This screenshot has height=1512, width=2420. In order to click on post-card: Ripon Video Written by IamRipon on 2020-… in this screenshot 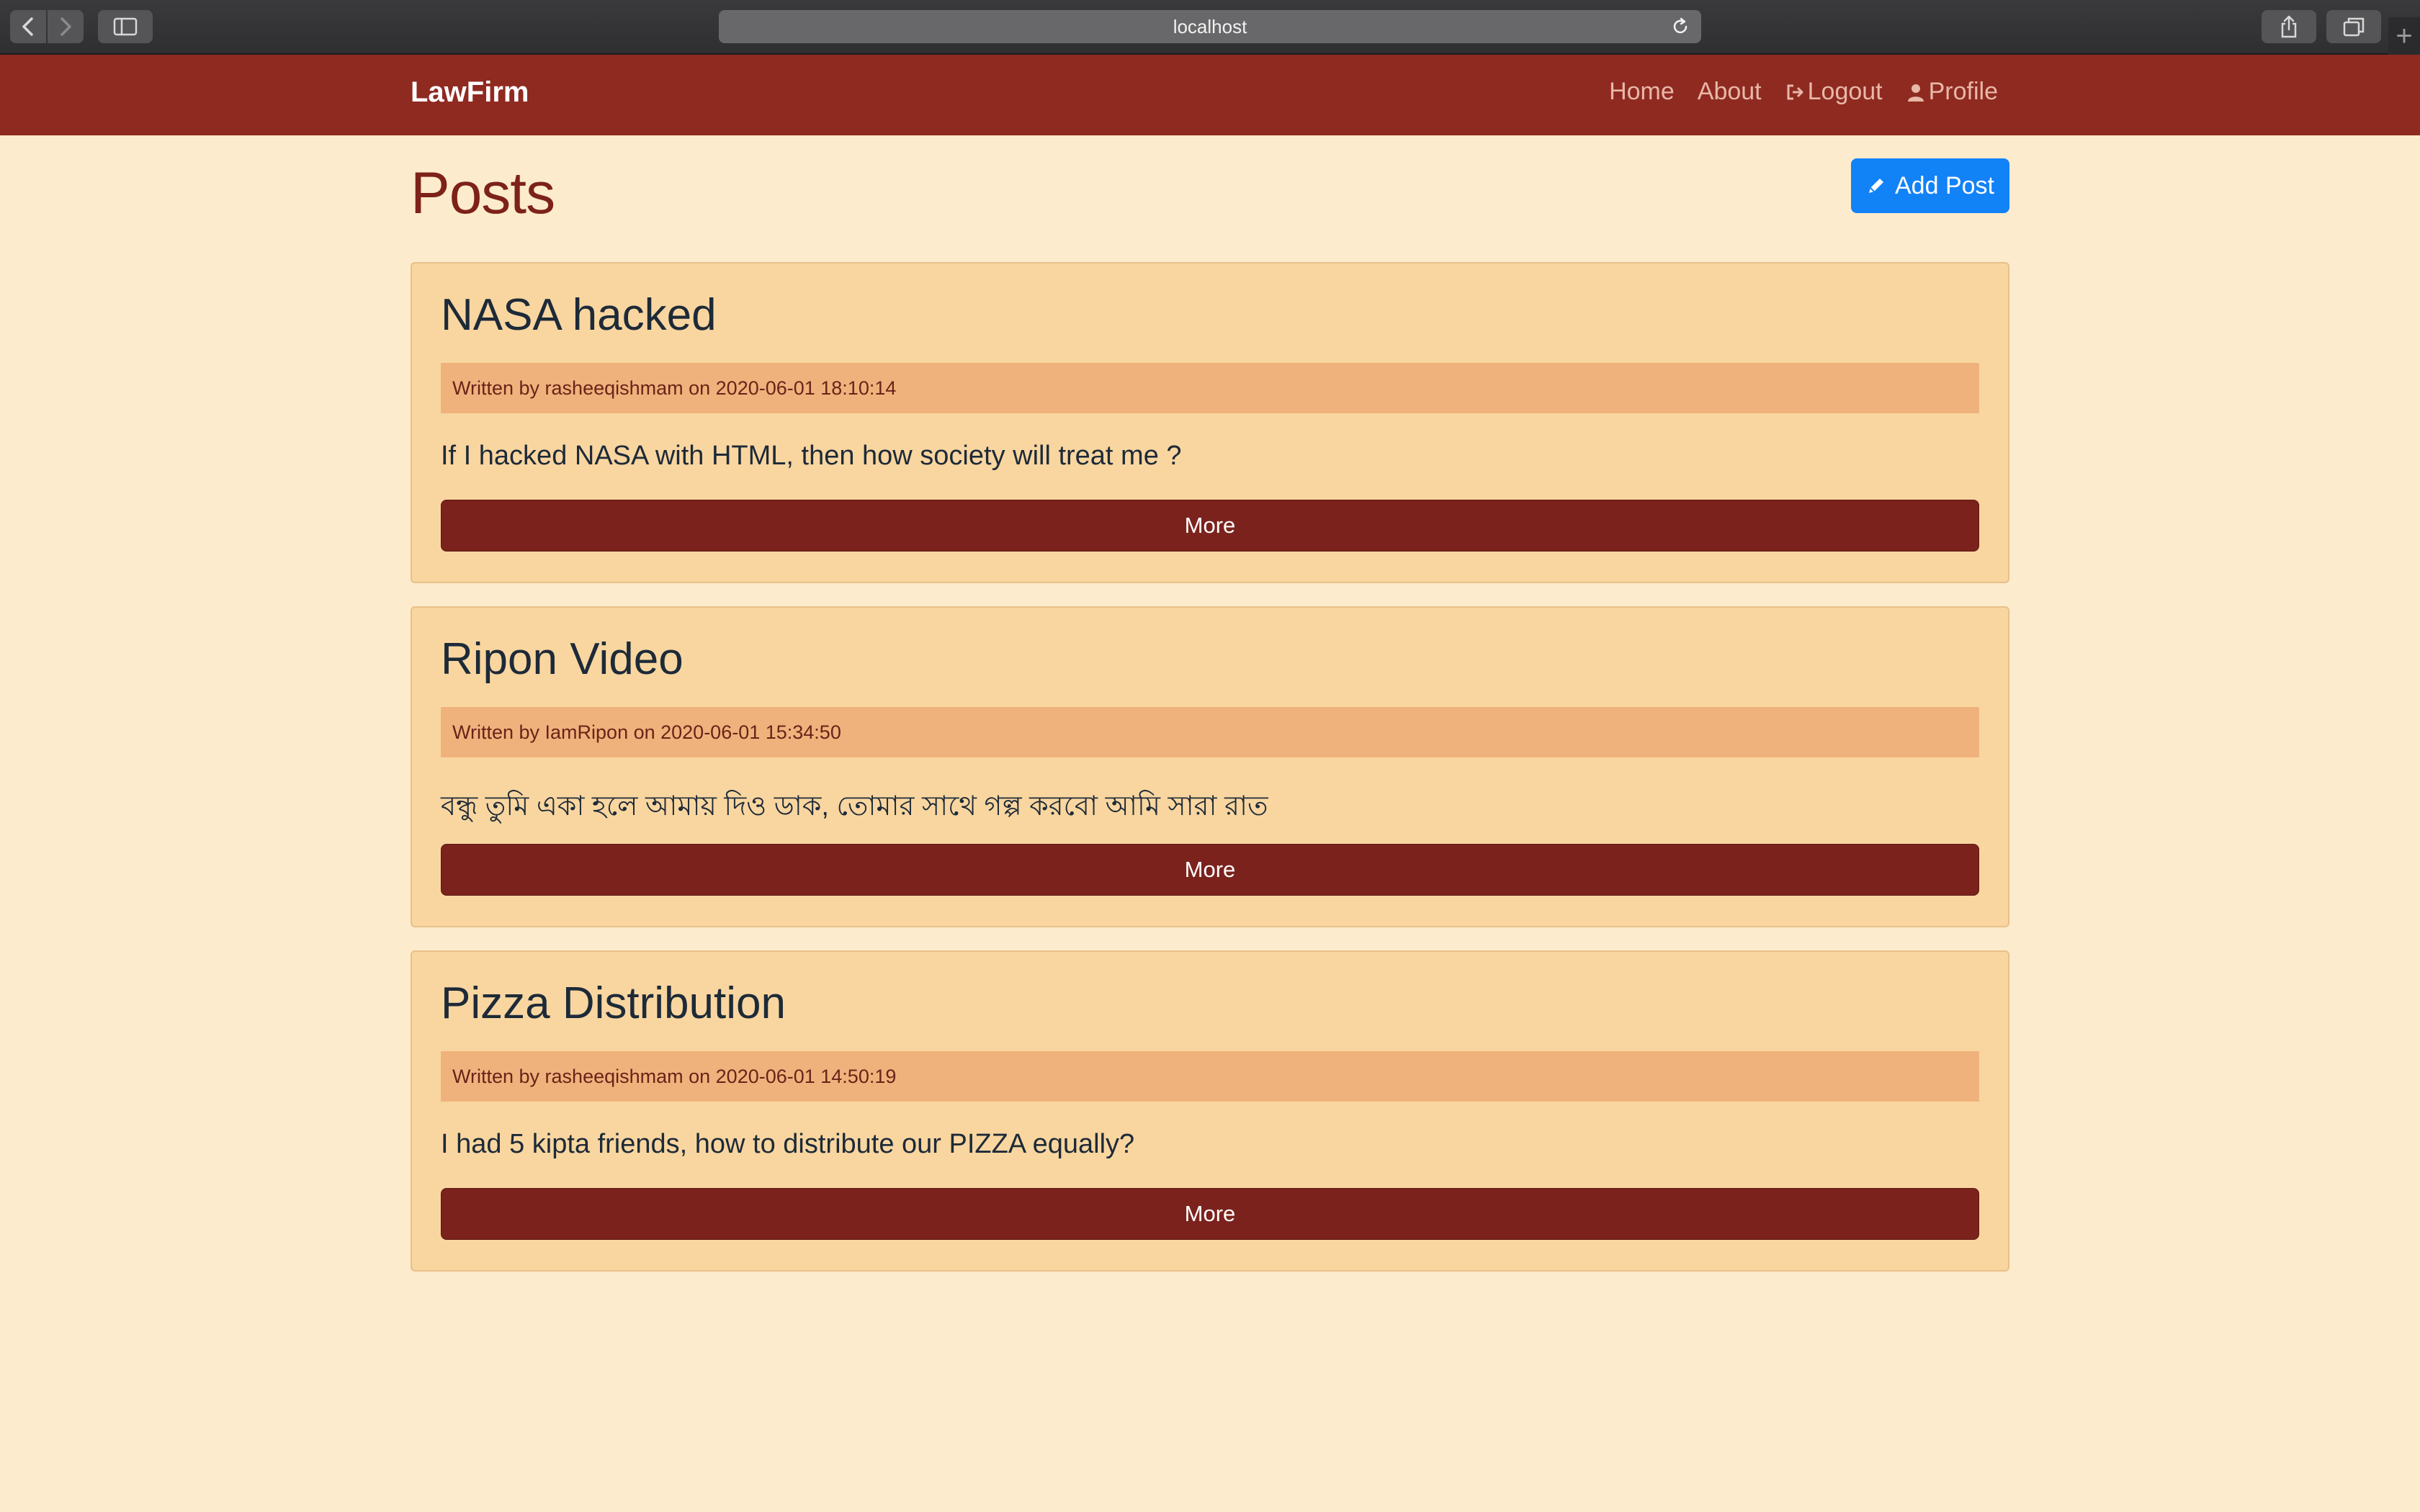, I will do `click(1210, 766)`.